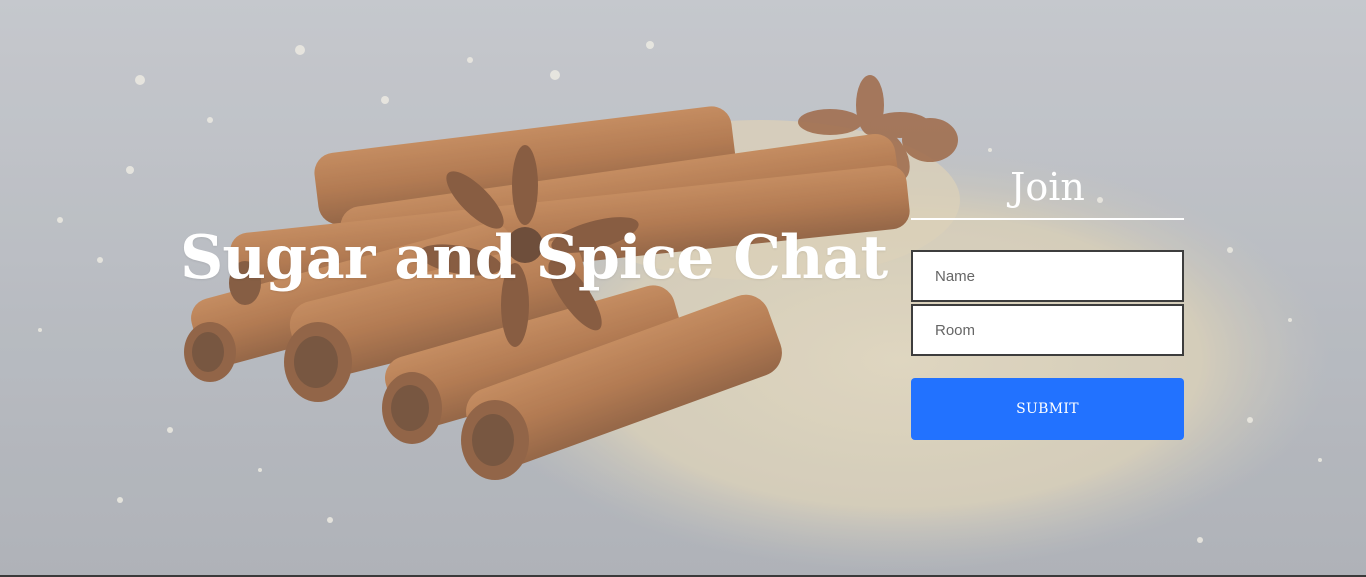 The height and width of the screenshot is (577, 1366). What do you see at coordinates (1047, 409) in the screenshot?
I see `submit-button: SUBMIT` at bounding box center [1047, 409].